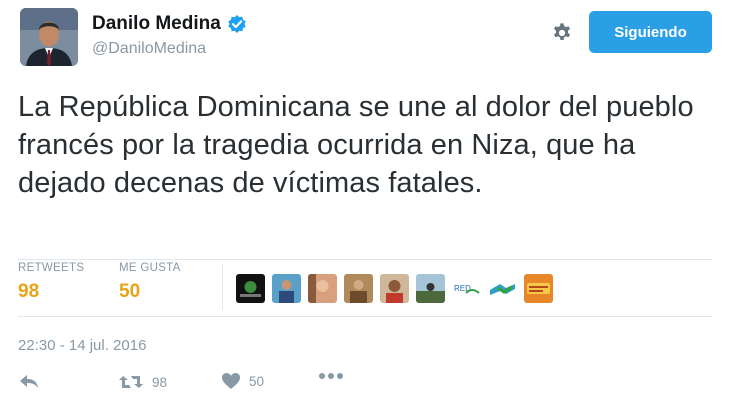 The image size is (730, 400). What do you see at coordinates (466, 288) in the screenshot?
I see `liker-avatar: RED` at bounding box center [466, 288].